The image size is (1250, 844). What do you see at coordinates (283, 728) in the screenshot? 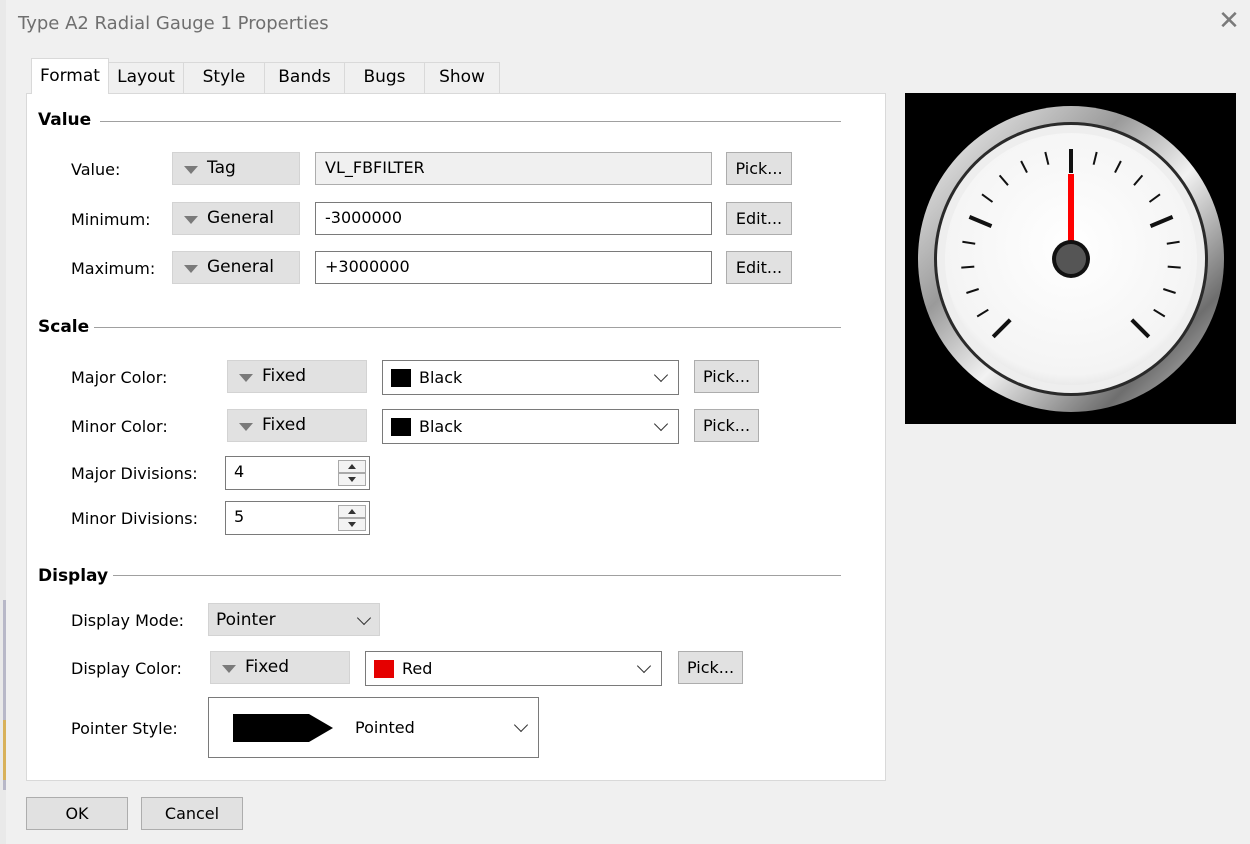
I see `pointer-shape-icon` at bounding box center [283, 728].